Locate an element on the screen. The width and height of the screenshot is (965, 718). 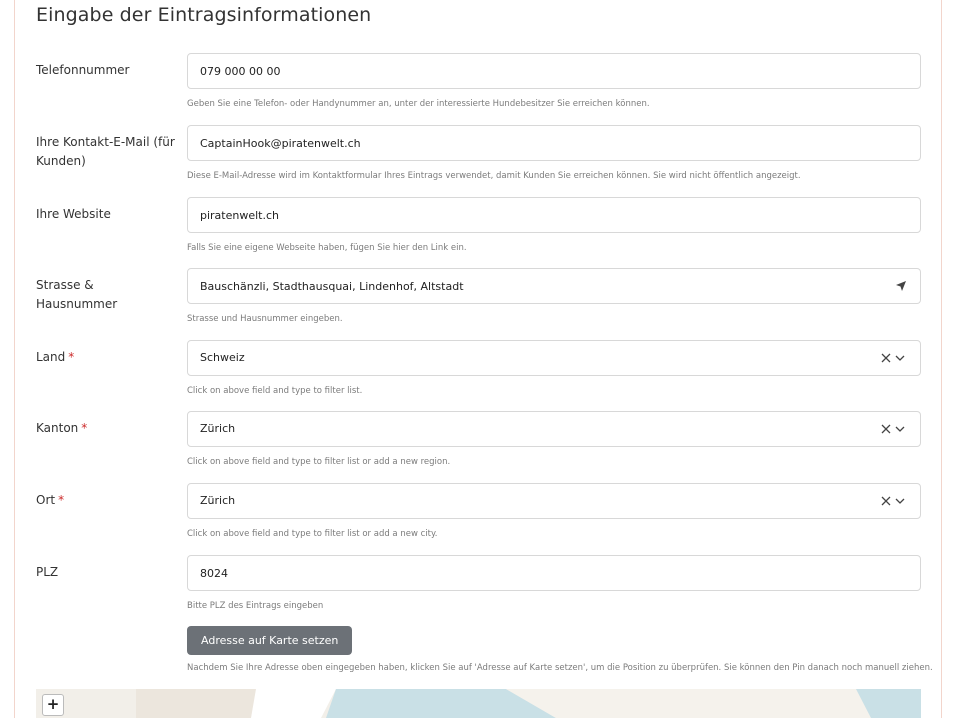
zip-input is located at coordinates (554, 573).